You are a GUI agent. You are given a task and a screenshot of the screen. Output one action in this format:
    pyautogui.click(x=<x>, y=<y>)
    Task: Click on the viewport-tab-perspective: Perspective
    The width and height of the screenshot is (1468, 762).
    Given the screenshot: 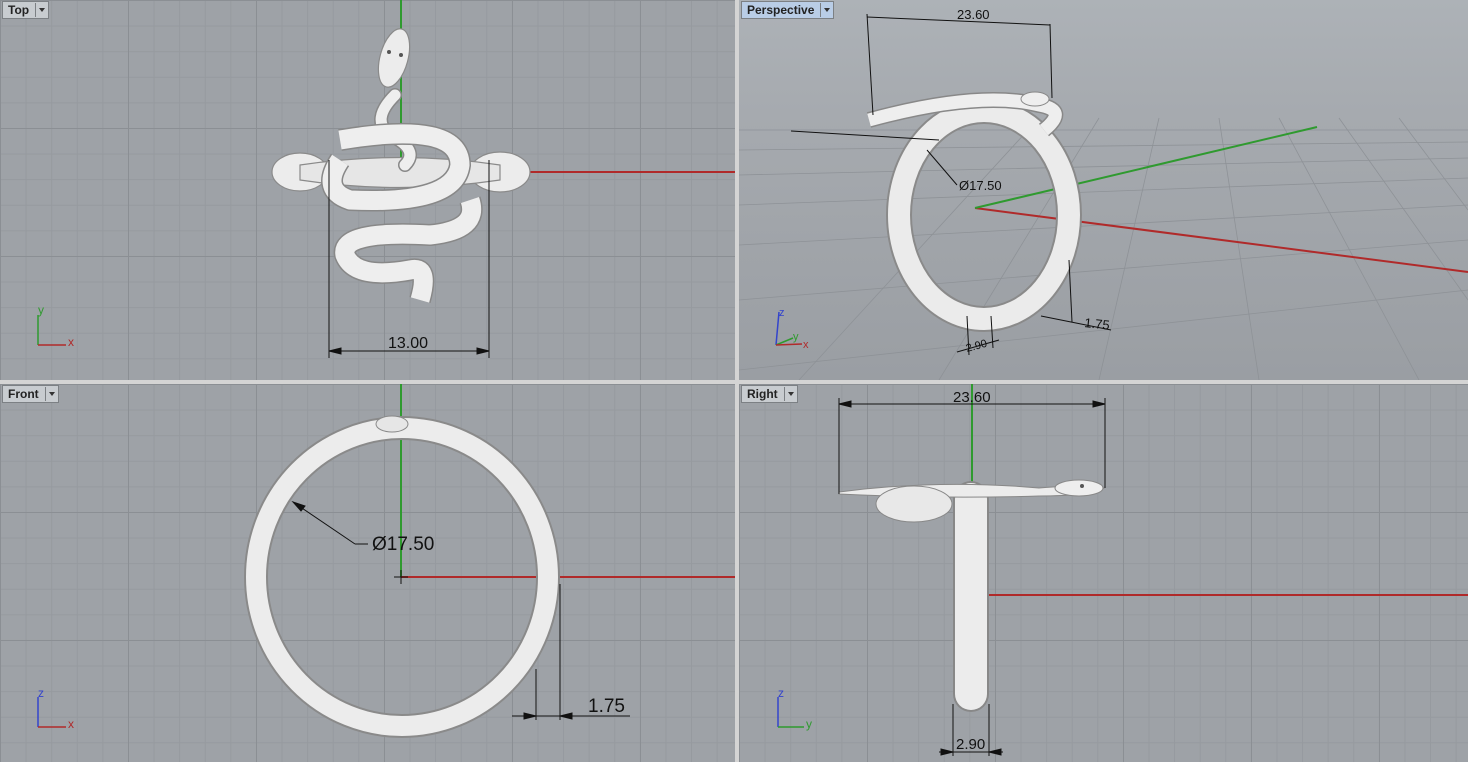 What is the action you would take?
    pyautogui.click(x=788, y=10)
    